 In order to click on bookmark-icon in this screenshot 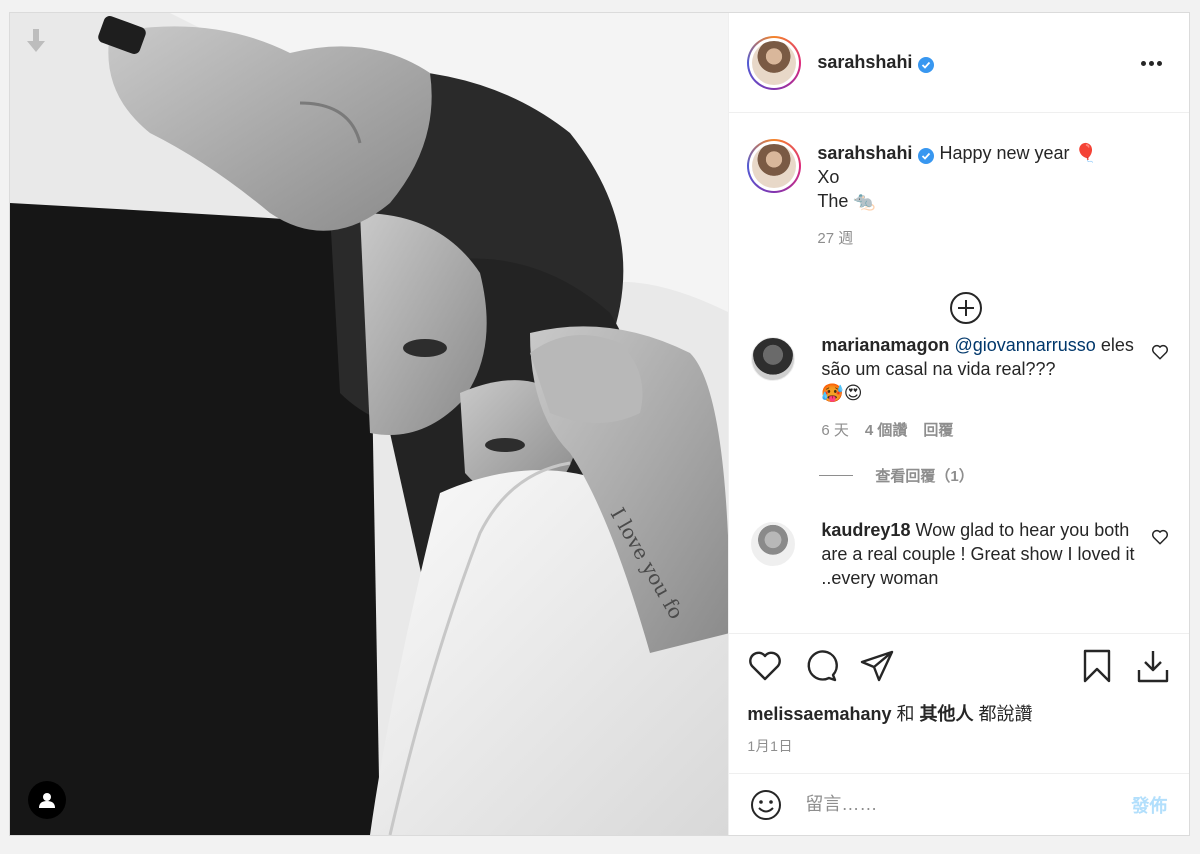, I will do `click(1097, 666)`.